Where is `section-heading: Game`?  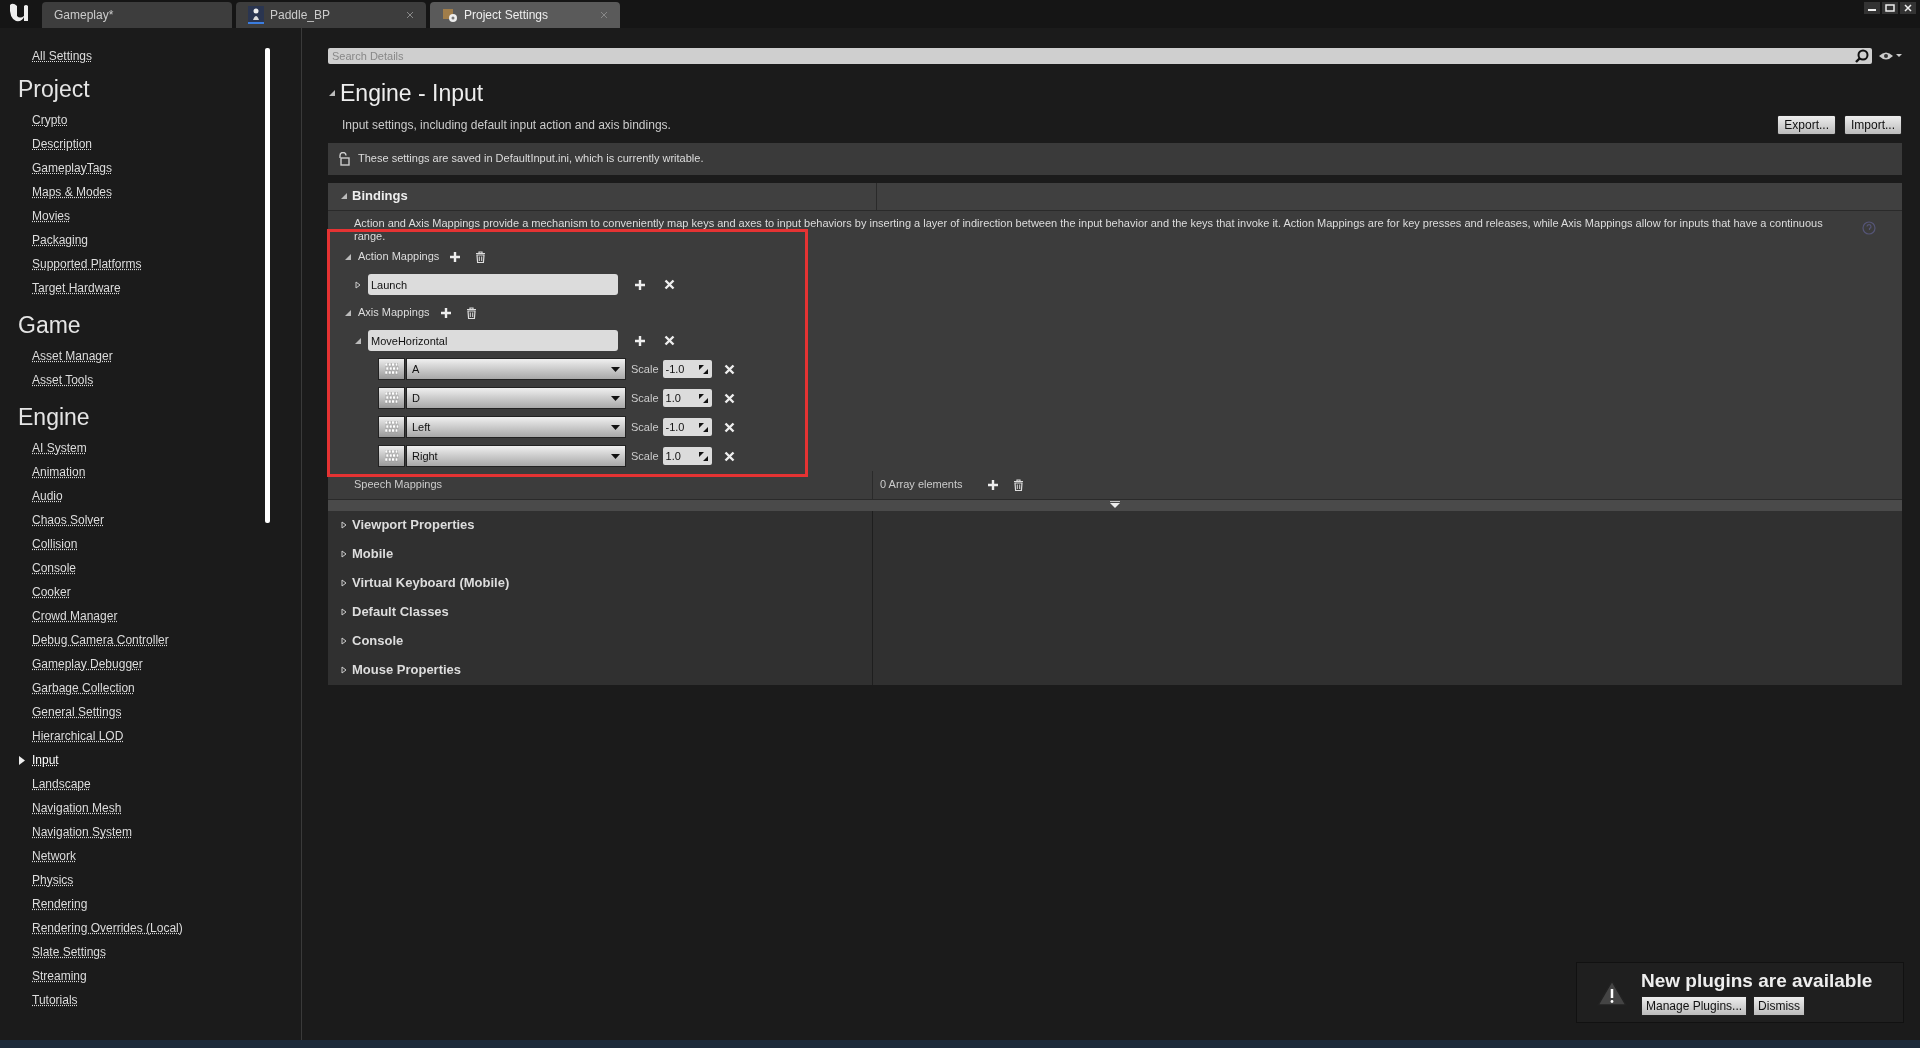 section-heading: Game is located at coordinates (49, 325).